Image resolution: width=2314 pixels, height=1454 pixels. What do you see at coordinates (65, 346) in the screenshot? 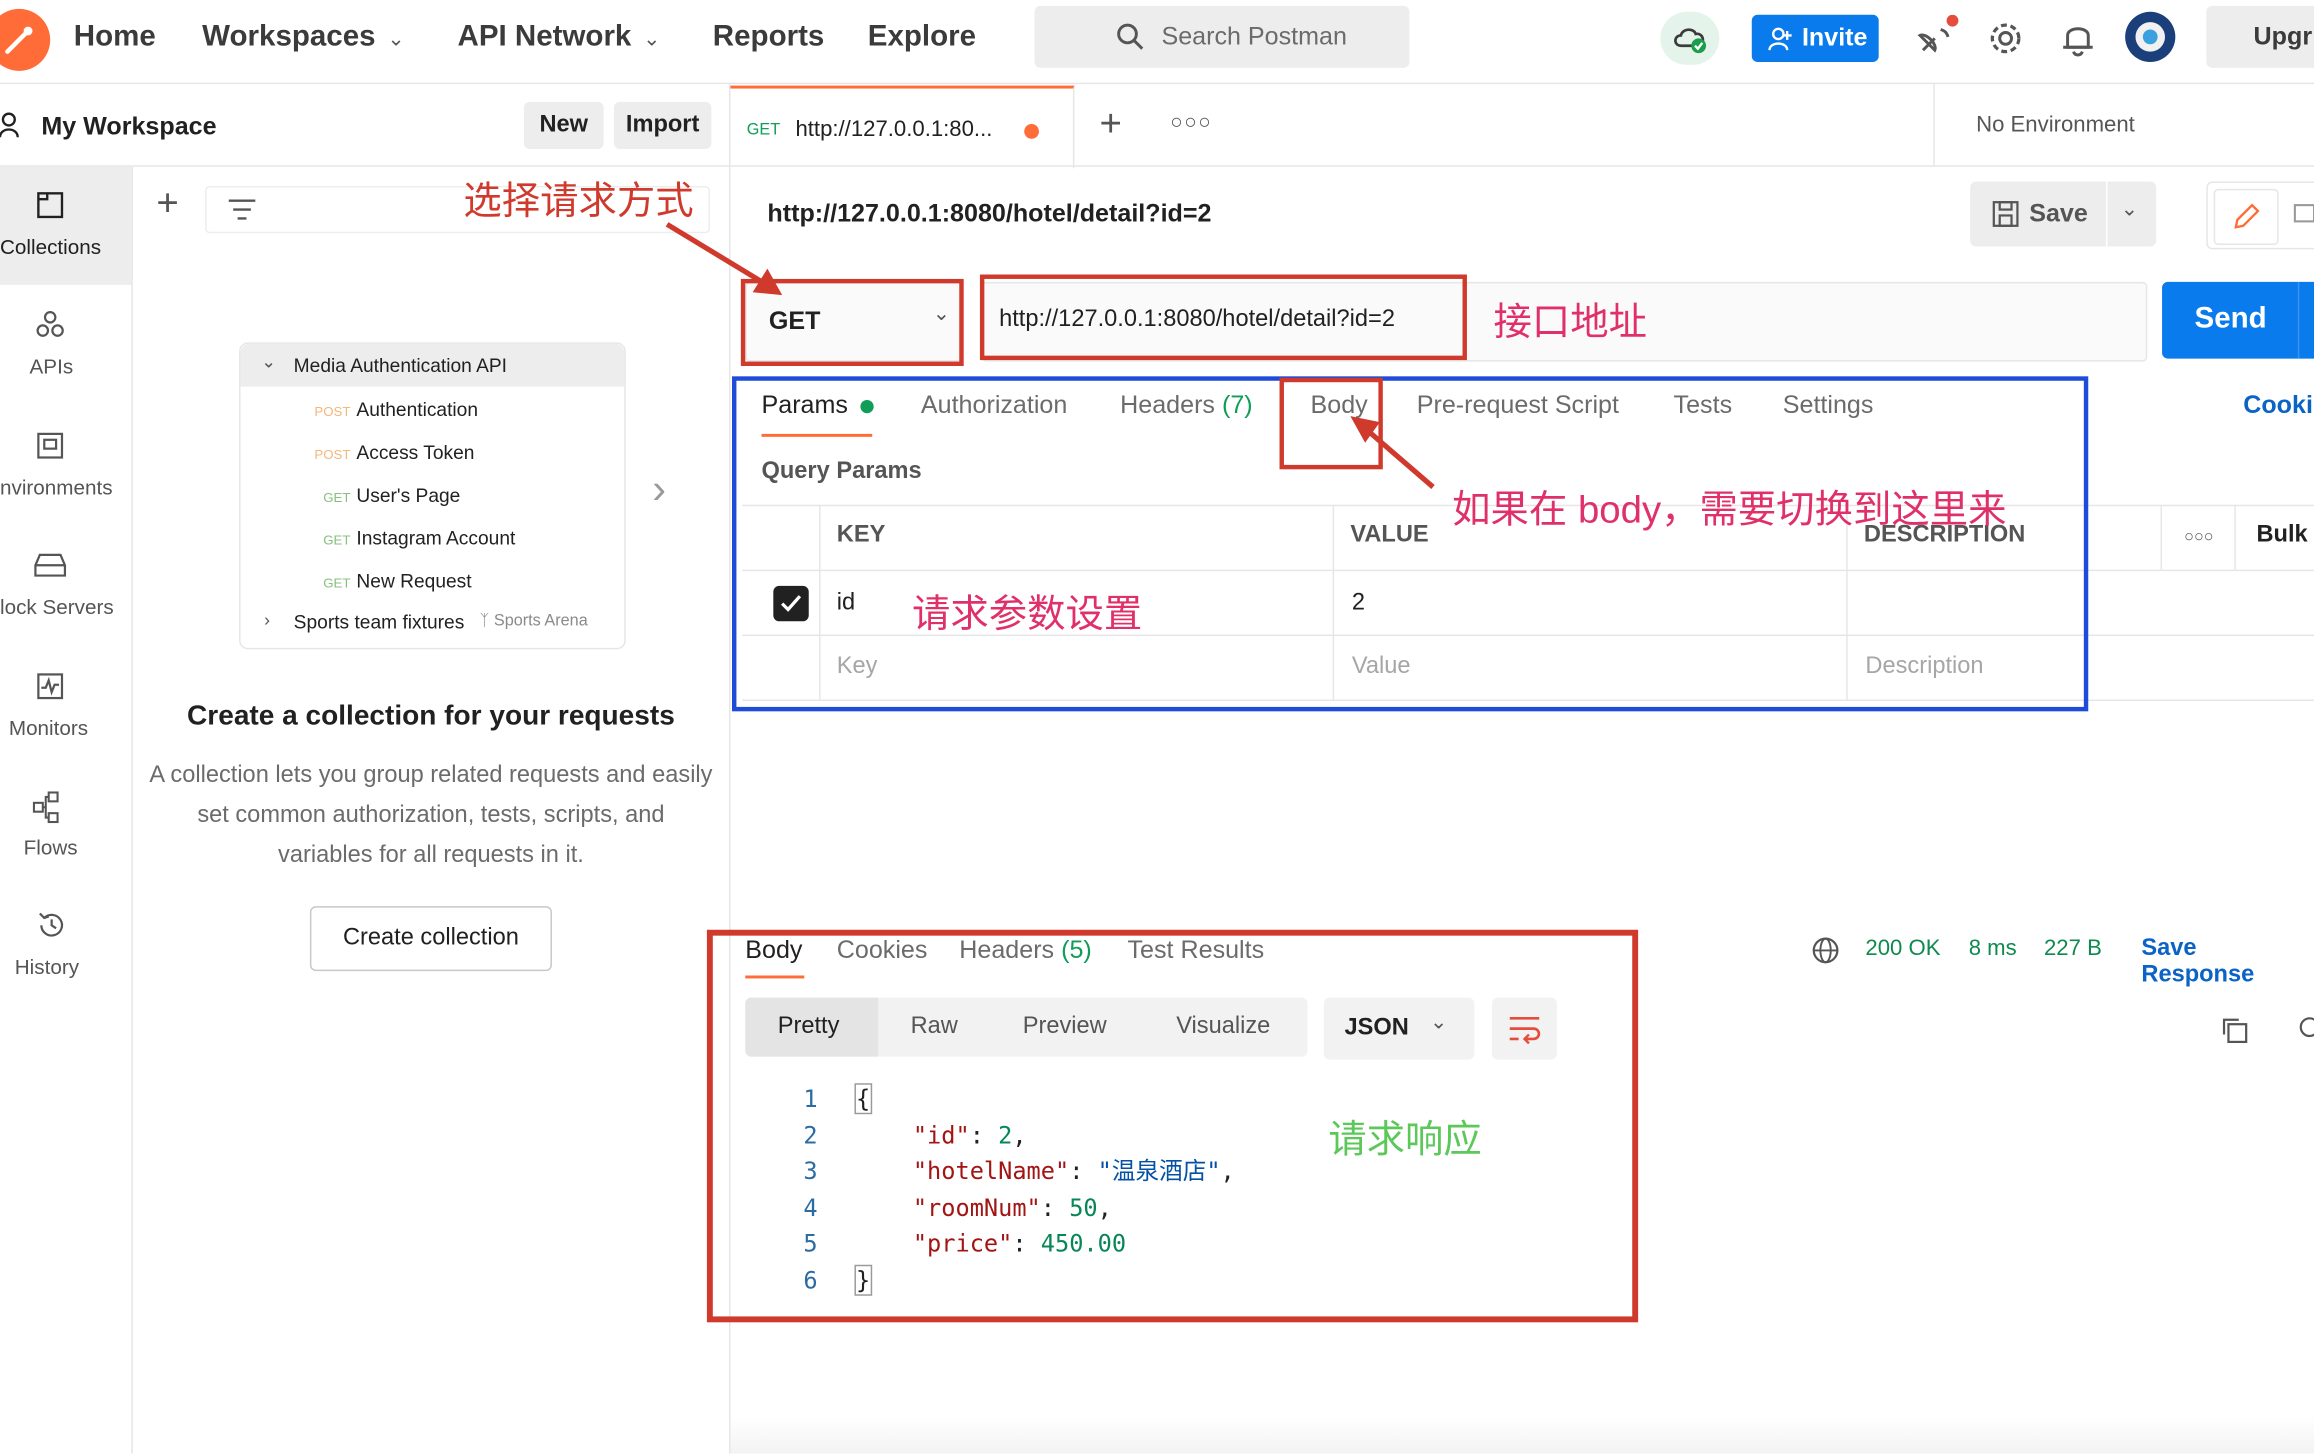
I see `sidebar-item-apis: APIs` at bounding box center [65, 346].